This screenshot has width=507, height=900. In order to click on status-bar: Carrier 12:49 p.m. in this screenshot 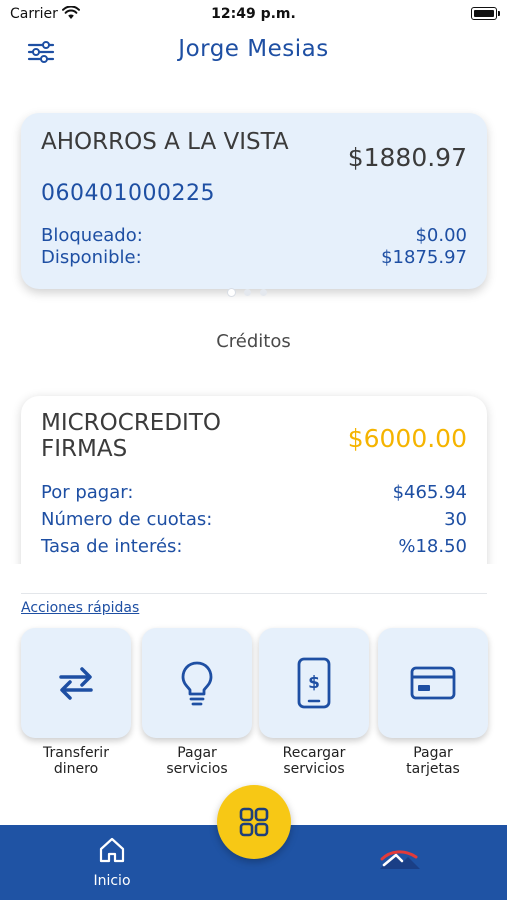, I will do `click(253, 14)`.